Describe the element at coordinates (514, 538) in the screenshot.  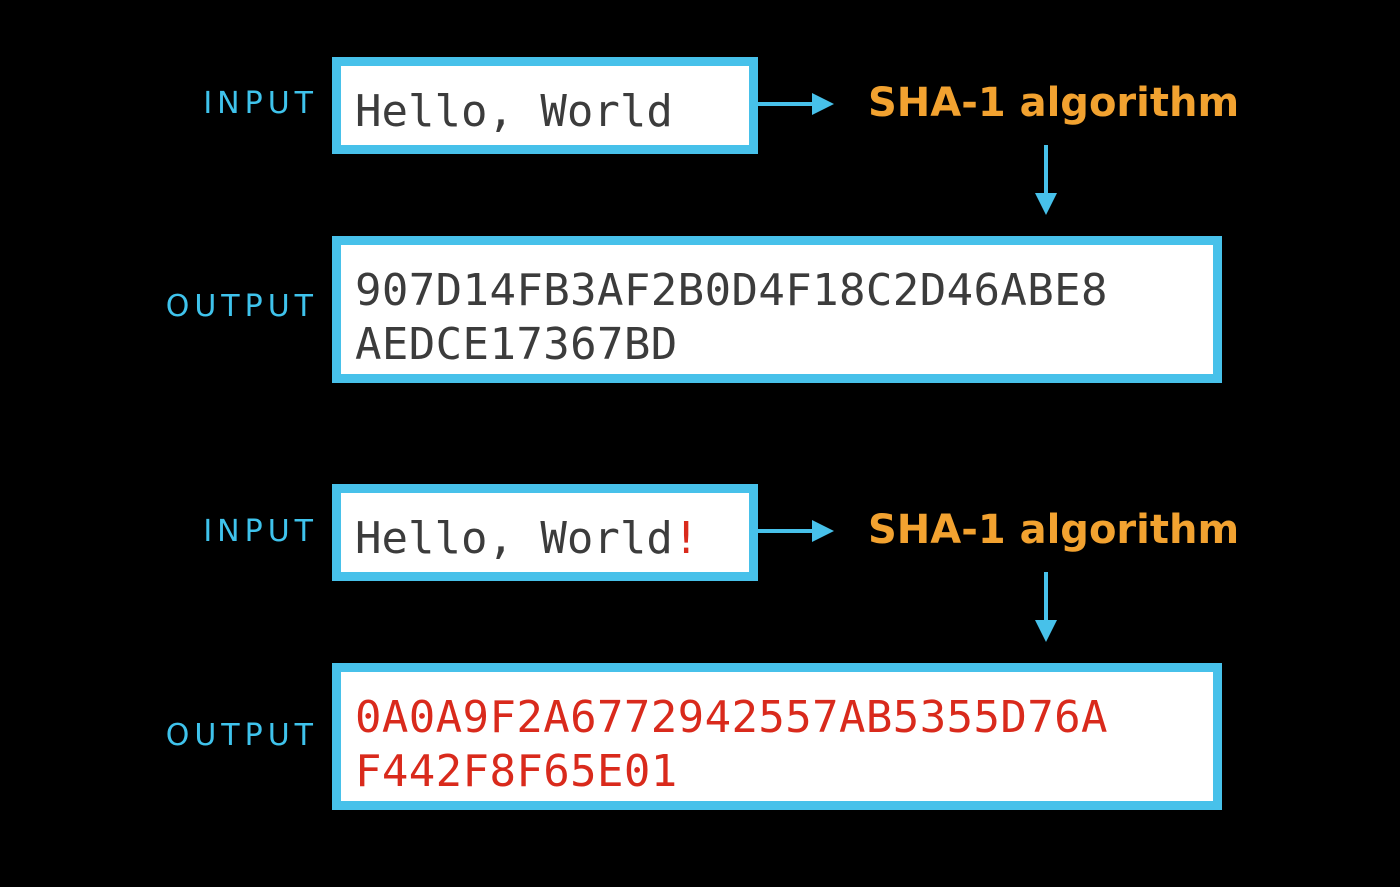
I see `input-text-2-base: Hello, World` at that location.